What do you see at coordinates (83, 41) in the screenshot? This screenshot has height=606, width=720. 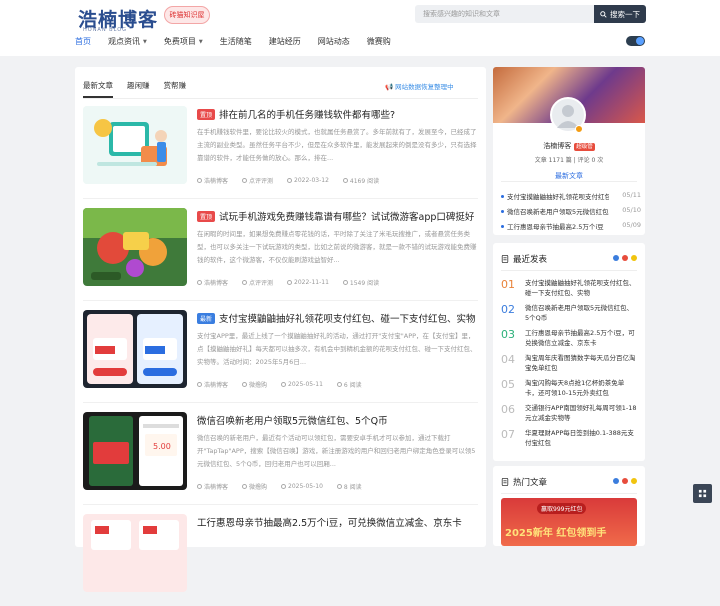 I see `nav-item-home: 首页` at bounding box center [83, 41].